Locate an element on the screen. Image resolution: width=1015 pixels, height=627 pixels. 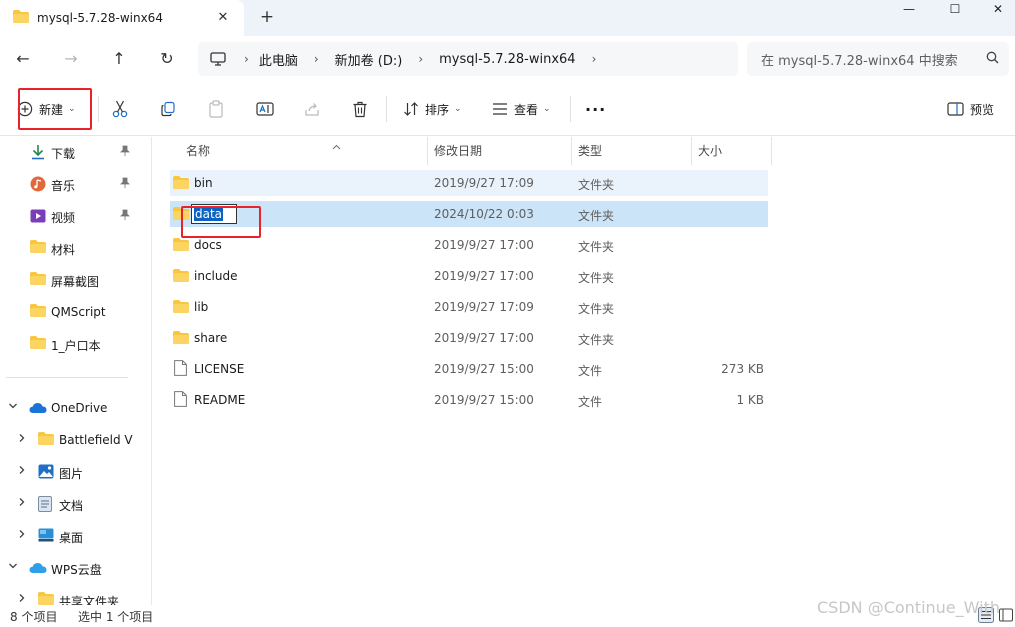
file-row-lib: lib 2019/9/27 17:09 文件夹 is located at coordinates (469, 307).